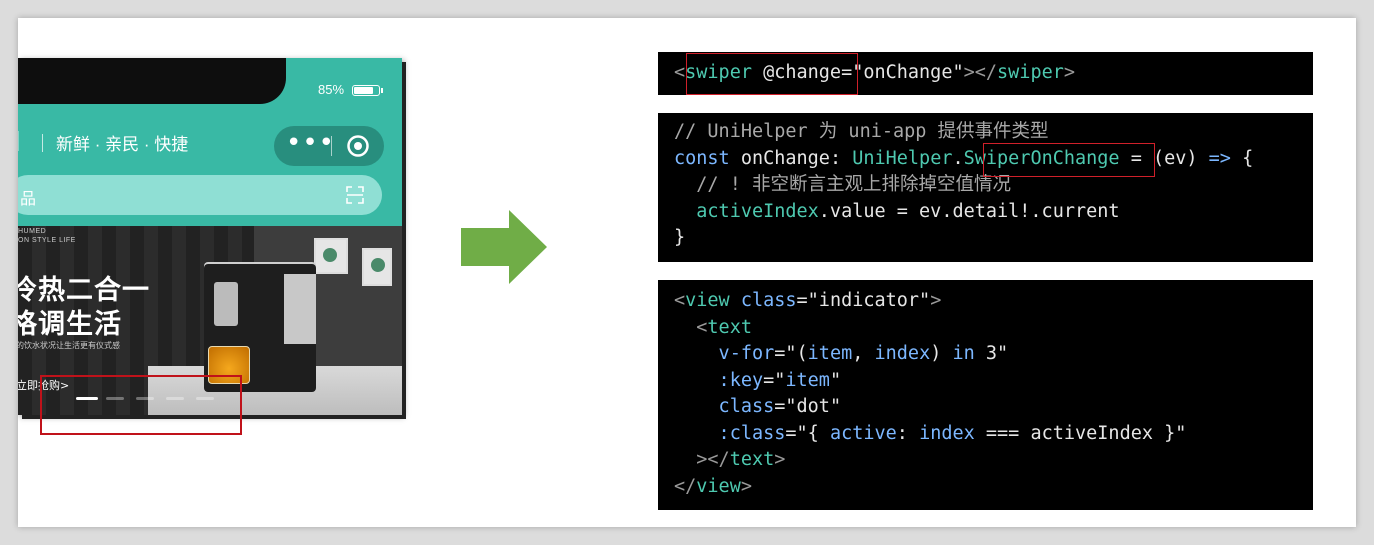 The width and height of the screenshot is (1374, 545). What do you see at coordinates (122, 144) in the screenshot?
I see `app-tagline: 新鲜 · 亲民 · 快捷` at bounding box center [122, 144].